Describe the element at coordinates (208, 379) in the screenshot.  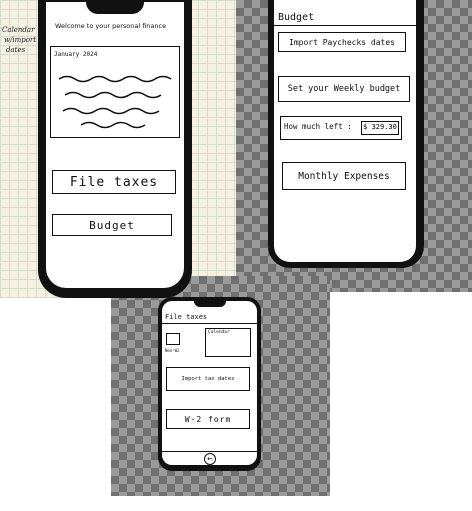
I see `import-tax-dates-button: Import tax dates` at that location.